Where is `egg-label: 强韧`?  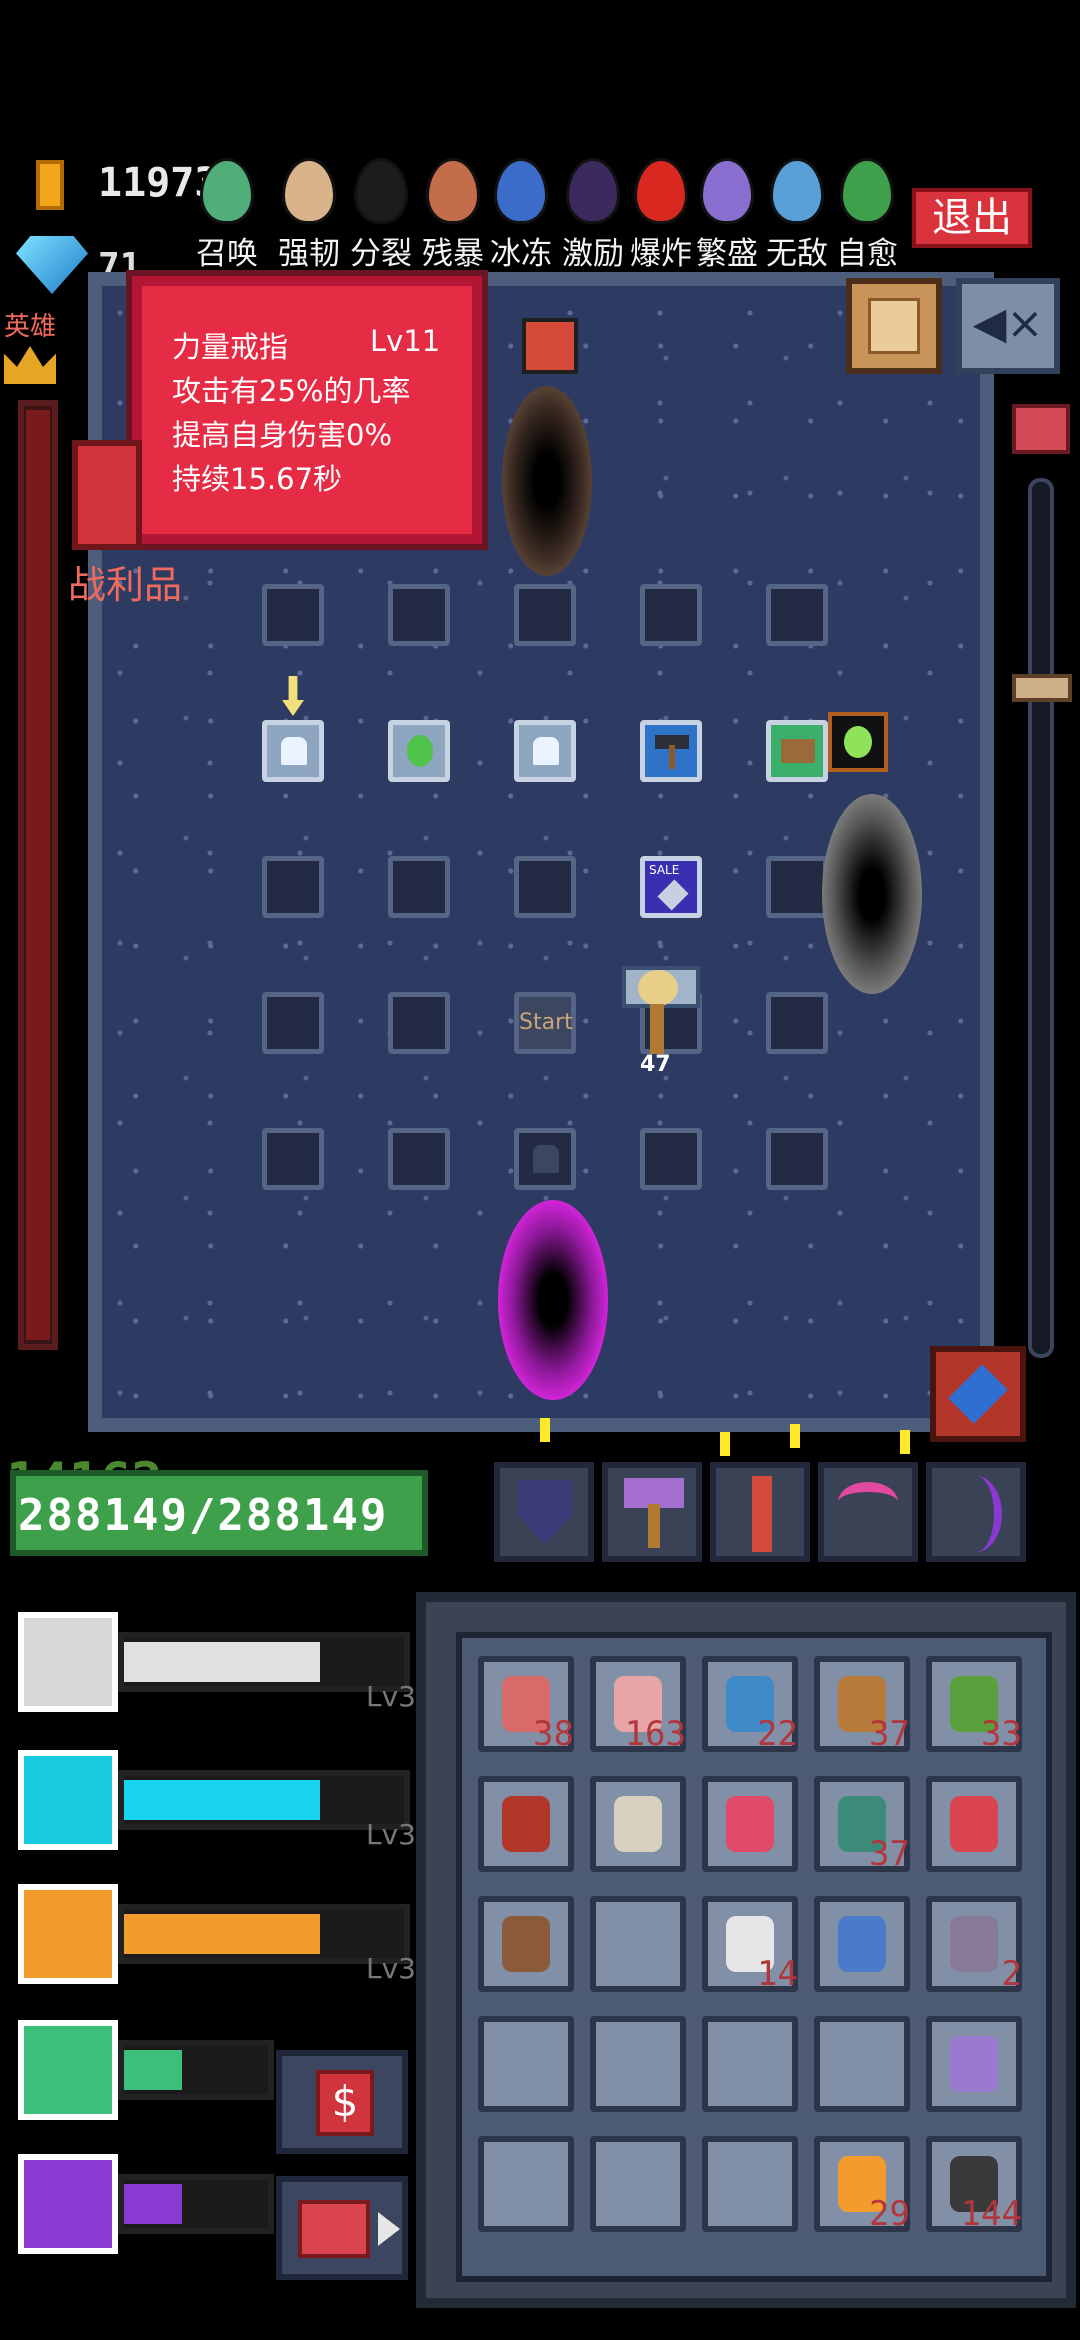 egg-label: 强韧 is located at coordinates (309, 254).